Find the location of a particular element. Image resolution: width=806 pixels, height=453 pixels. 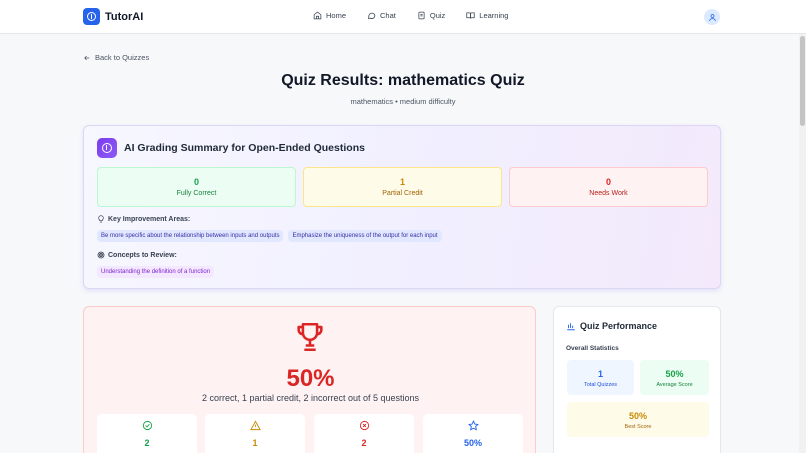

user-icon is located at coordinates (712, 17).